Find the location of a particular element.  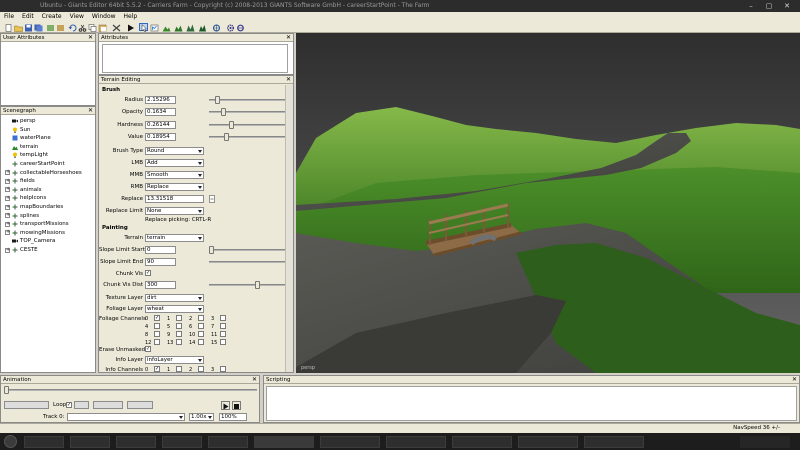

move-icon is located at coordinates (154, 27).